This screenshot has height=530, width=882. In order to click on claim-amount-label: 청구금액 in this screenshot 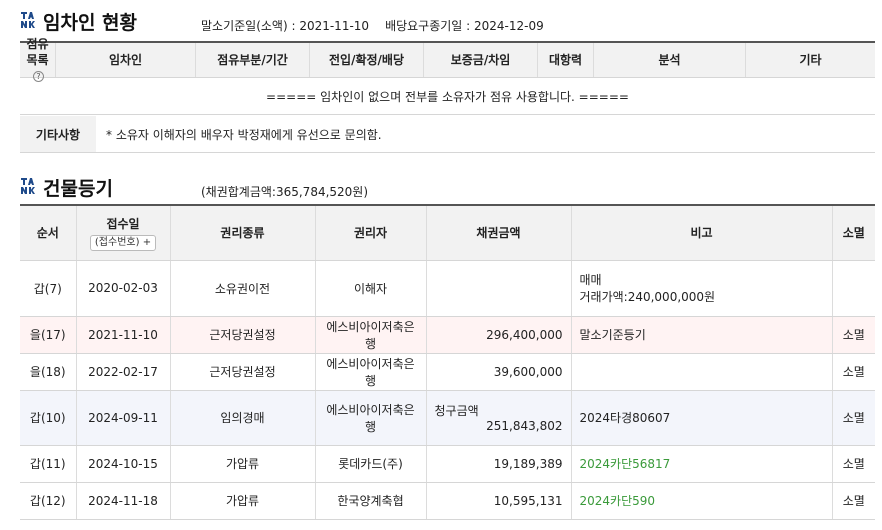, I will do `click(456, 411)`.